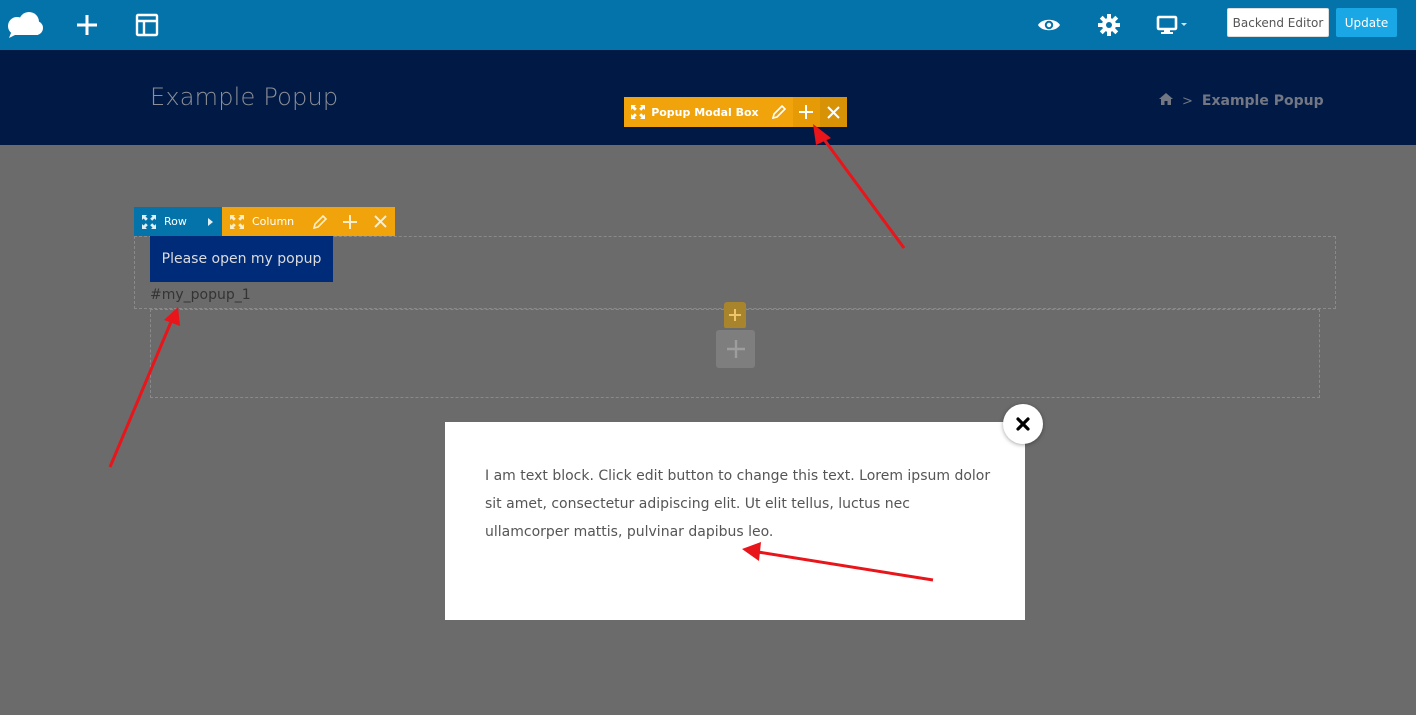 Image resolution: width=1416 pixels, height=715 pixels. Describe the element at coordinates (1262, 101) in the screenshot. I see `breadcrumb-current: Example Popup` at that location.